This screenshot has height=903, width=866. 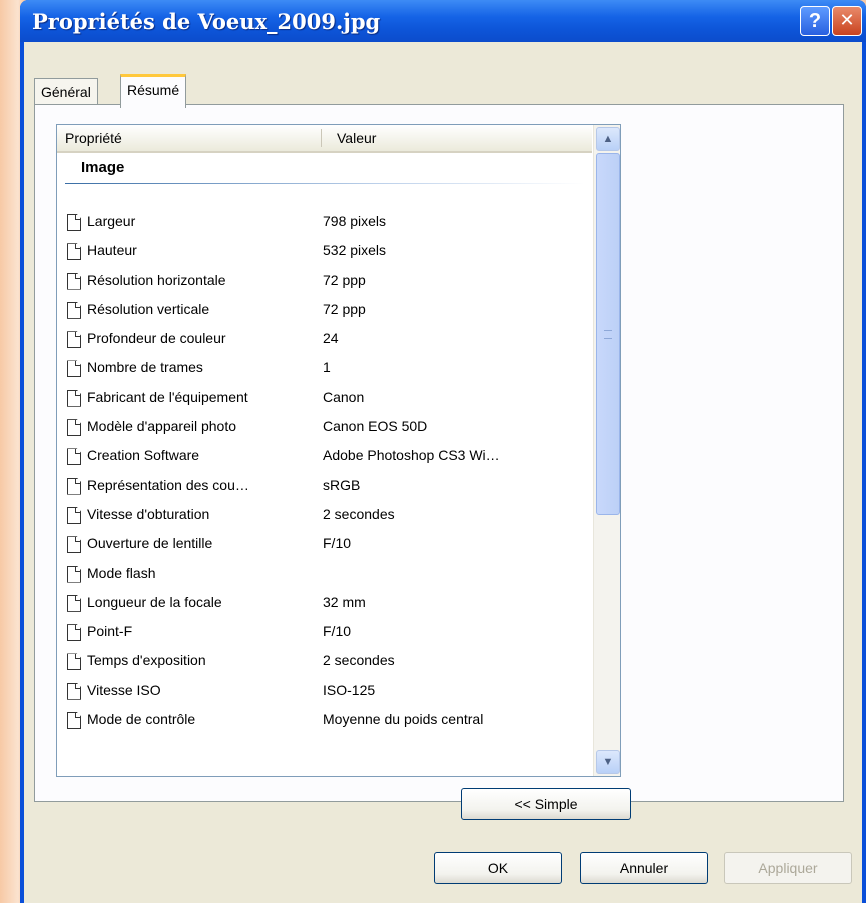 I want to click on list-item: Temps d'exposition 2 secondes, so click(x=324, y=664).